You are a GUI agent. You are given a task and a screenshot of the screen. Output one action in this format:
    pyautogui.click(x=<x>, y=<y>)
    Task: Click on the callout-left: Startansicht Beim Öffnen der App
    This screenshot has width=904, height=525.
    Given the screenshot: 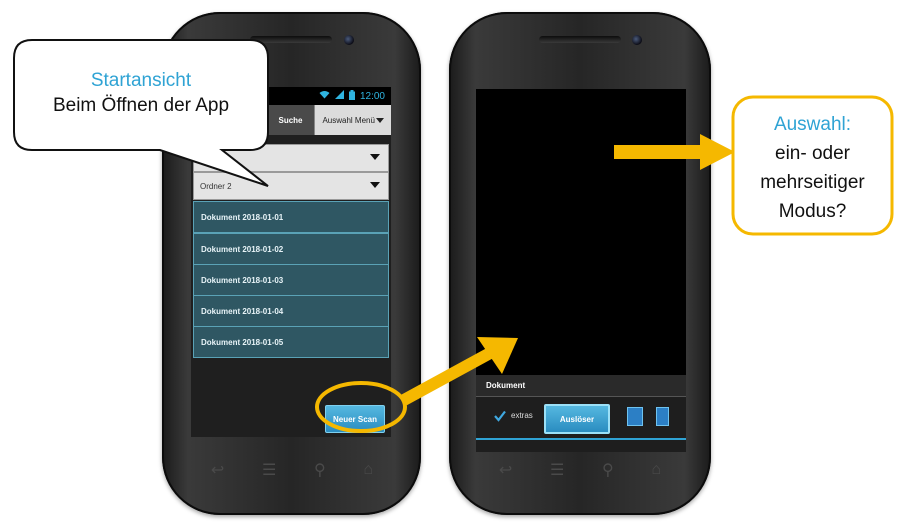 What is the action you would take?
    pyautogui.click(x=141, y=93)
    